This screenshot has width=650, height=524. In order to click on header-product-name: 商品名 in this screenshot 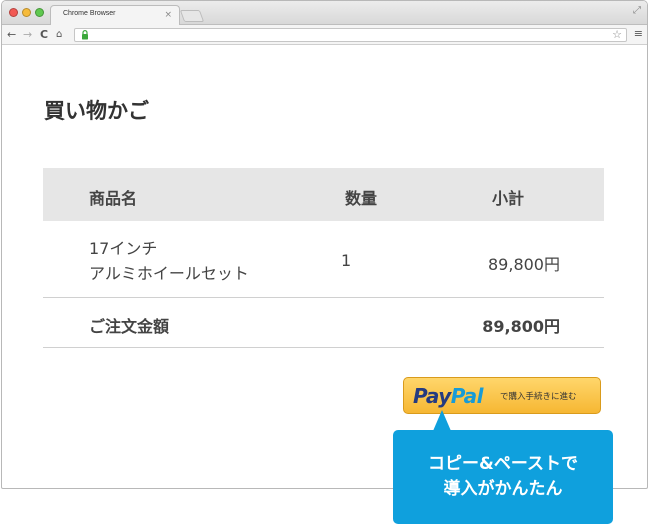, I will do `click(113, 198)`.